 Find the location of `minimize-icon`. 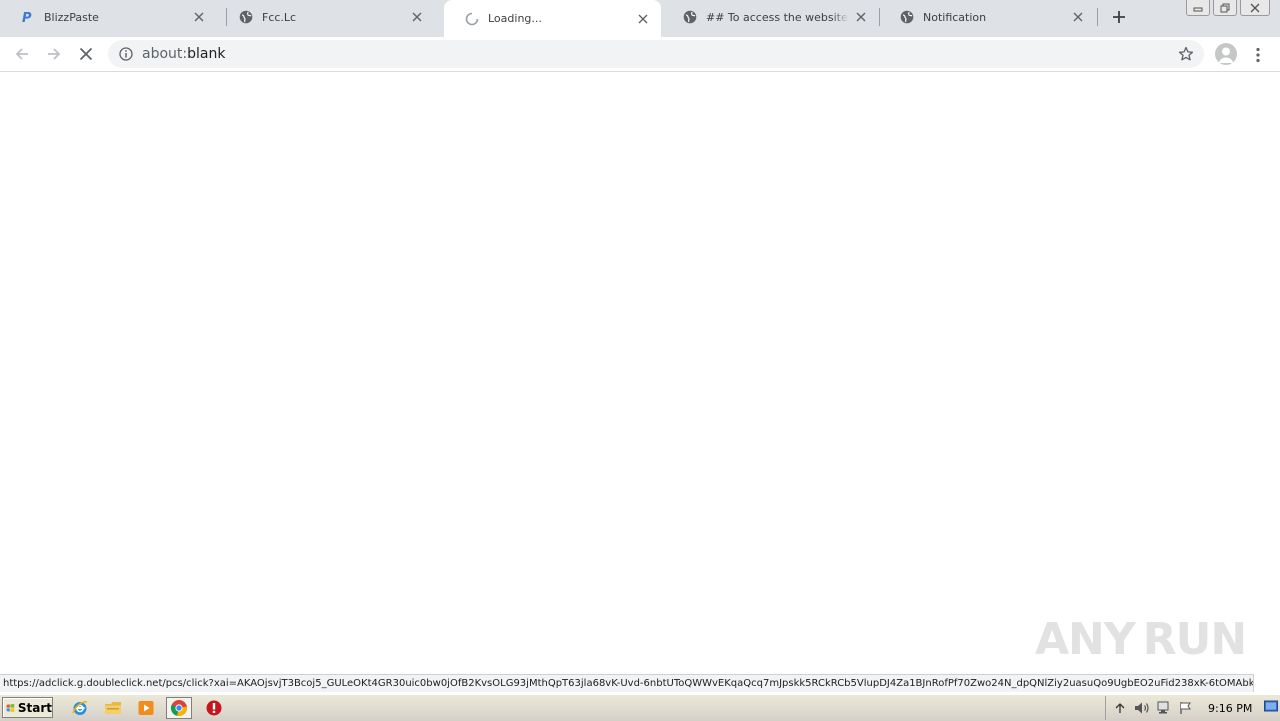

minimize-icon is located at coordinates (1198, 9).